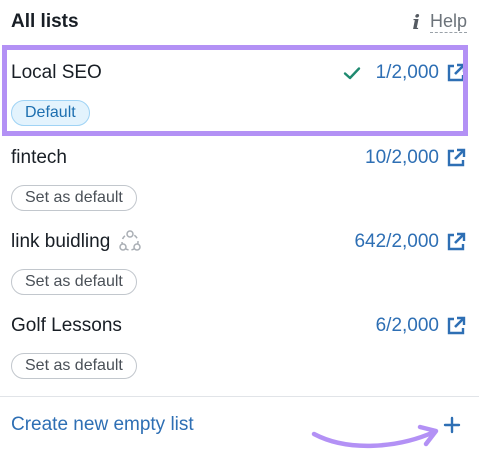 The height and width of the screenshot is (457, 479). Describe the element at coordinates (396, 241) in the screenshot. I see `list-count: 642/2,000` at that location.